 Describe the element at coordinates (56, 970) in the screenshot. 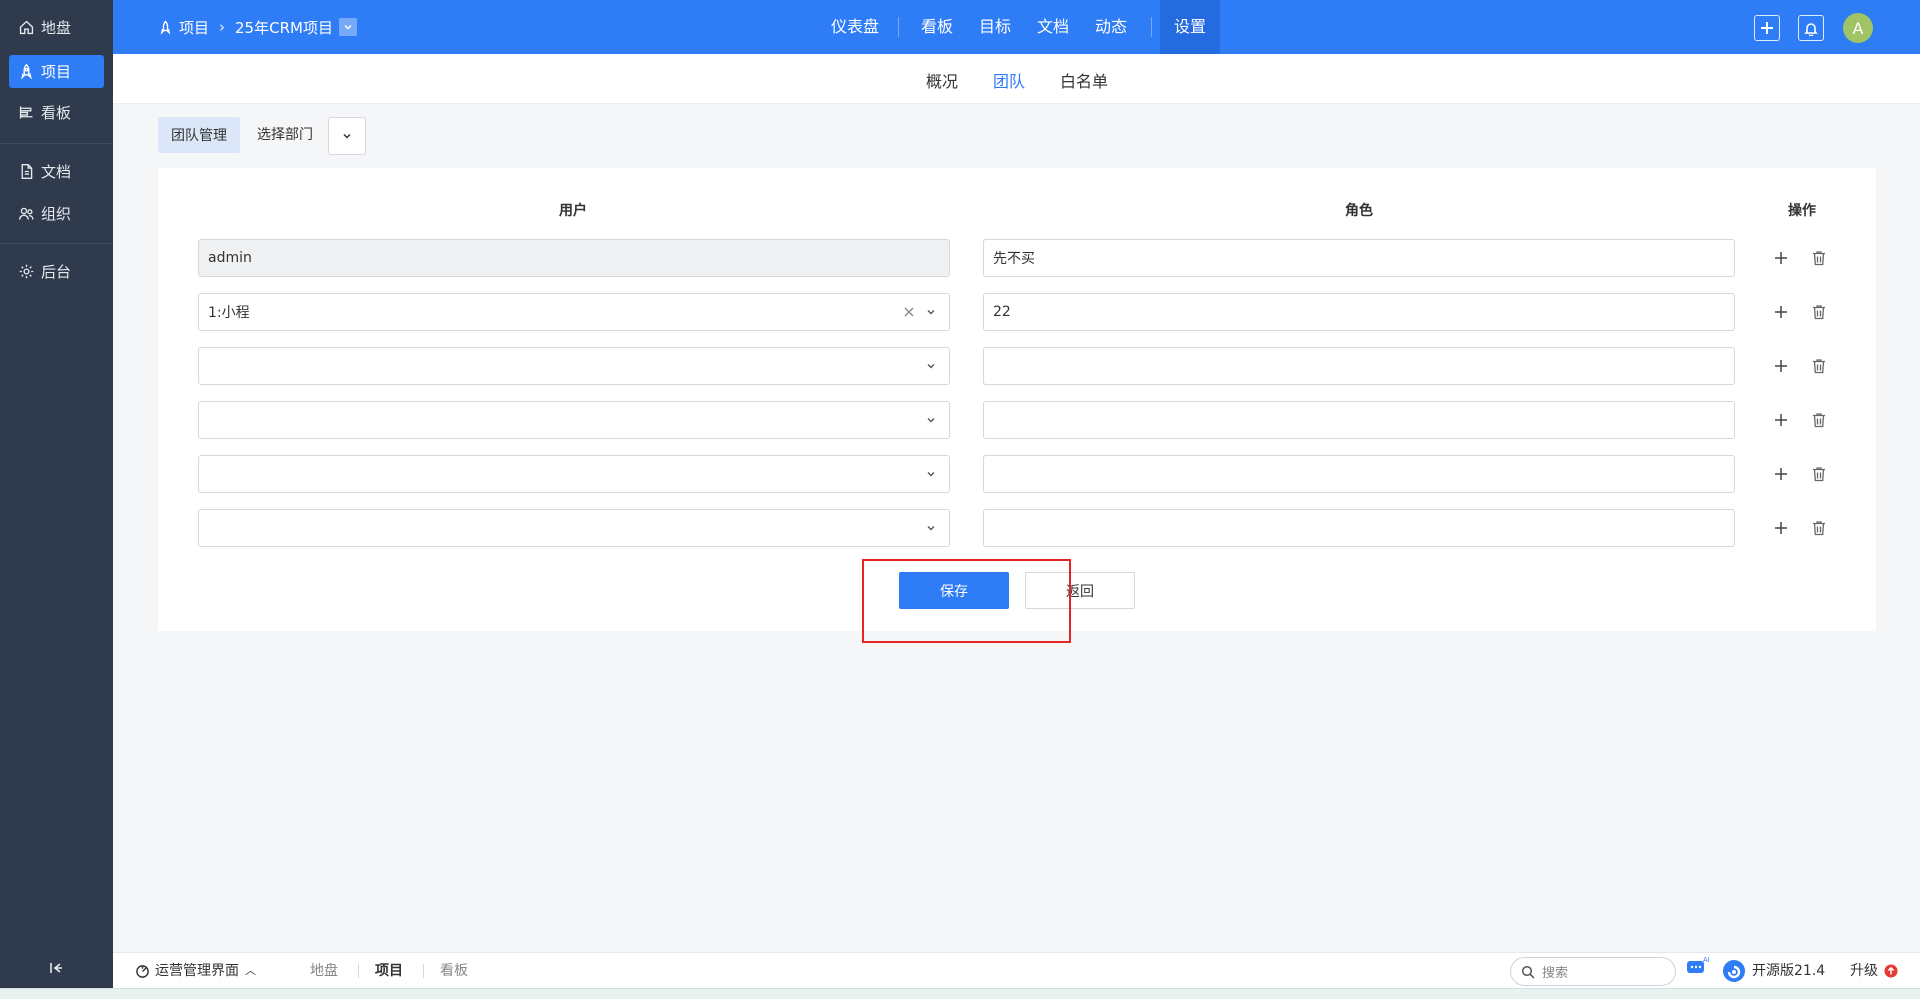

I see `collapse-sidebar-button` at that location.